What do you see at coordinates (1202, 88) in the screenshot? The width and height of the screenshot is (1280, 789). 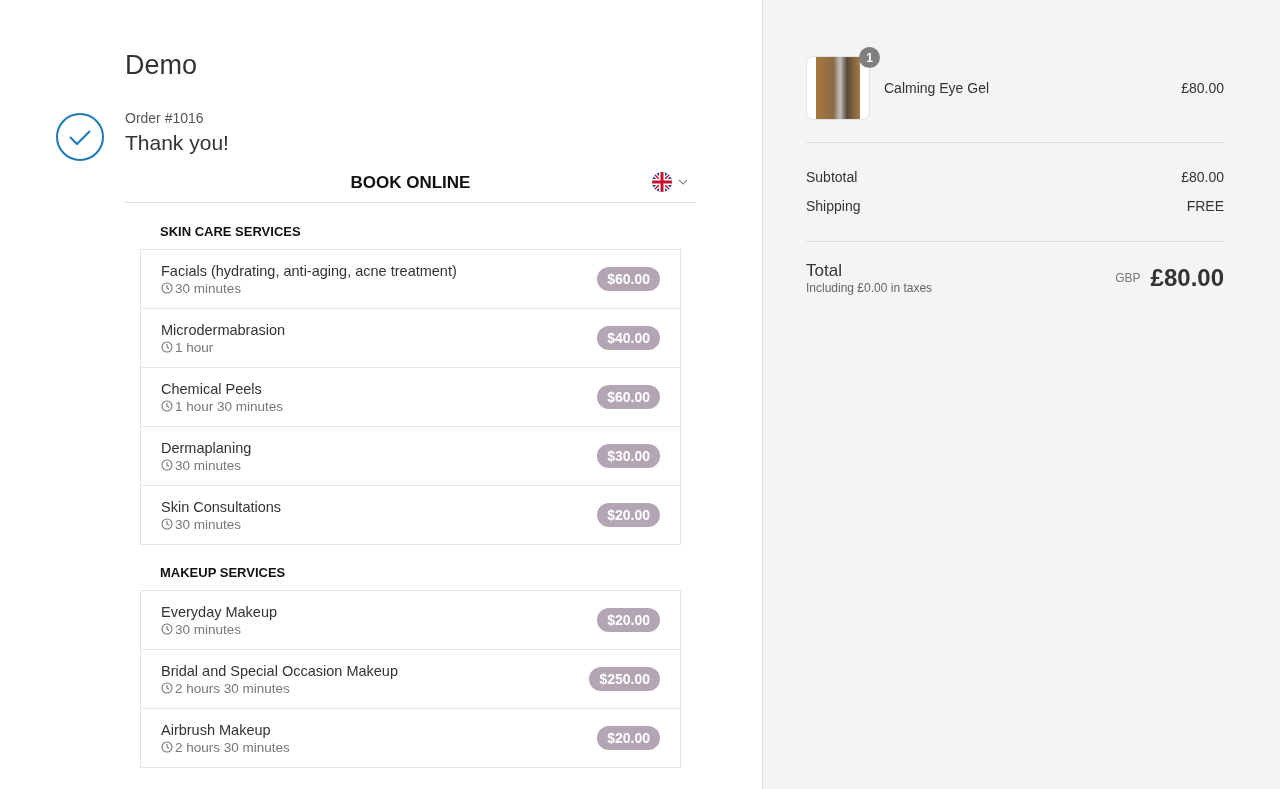 I see `product-price: £80.00` at bounding box center [1202, 88].